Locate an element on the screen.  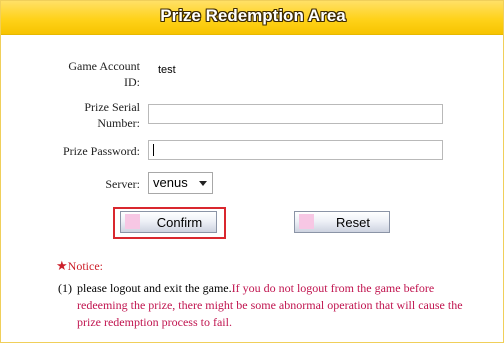
notice-item-number: (1) is located at coordinates (65, 288).